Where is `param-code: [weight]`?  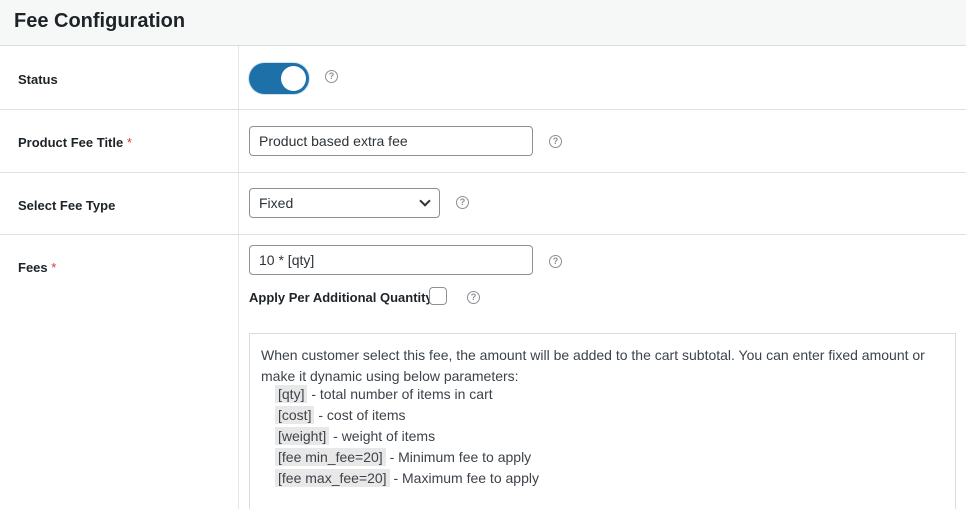 param-code: [weight] is located at coordinates (302, 436).